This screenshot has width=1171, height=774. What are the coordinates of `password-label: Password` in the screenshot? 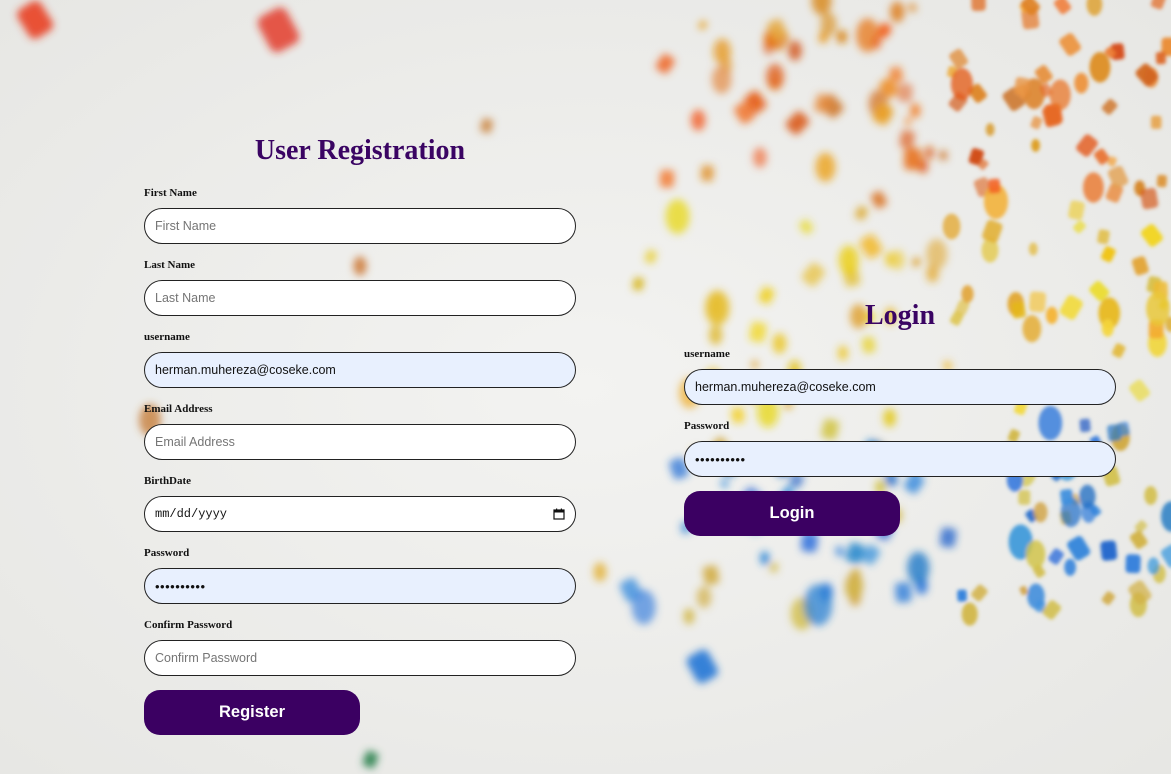 It's located at (167, 553).